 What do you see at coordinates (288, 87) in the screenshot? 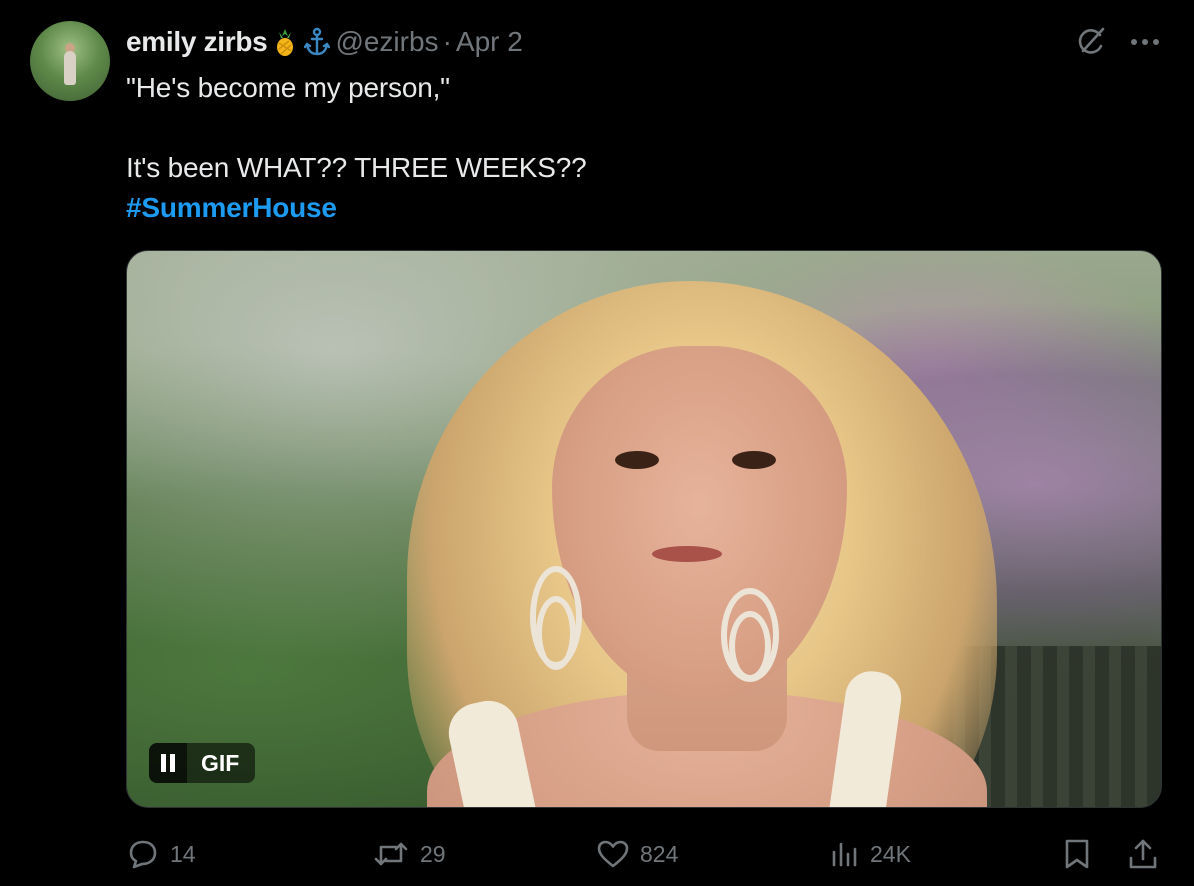
I see `tweet-text-line-1: "He's become my person,"` at bounding box center [288, 87].